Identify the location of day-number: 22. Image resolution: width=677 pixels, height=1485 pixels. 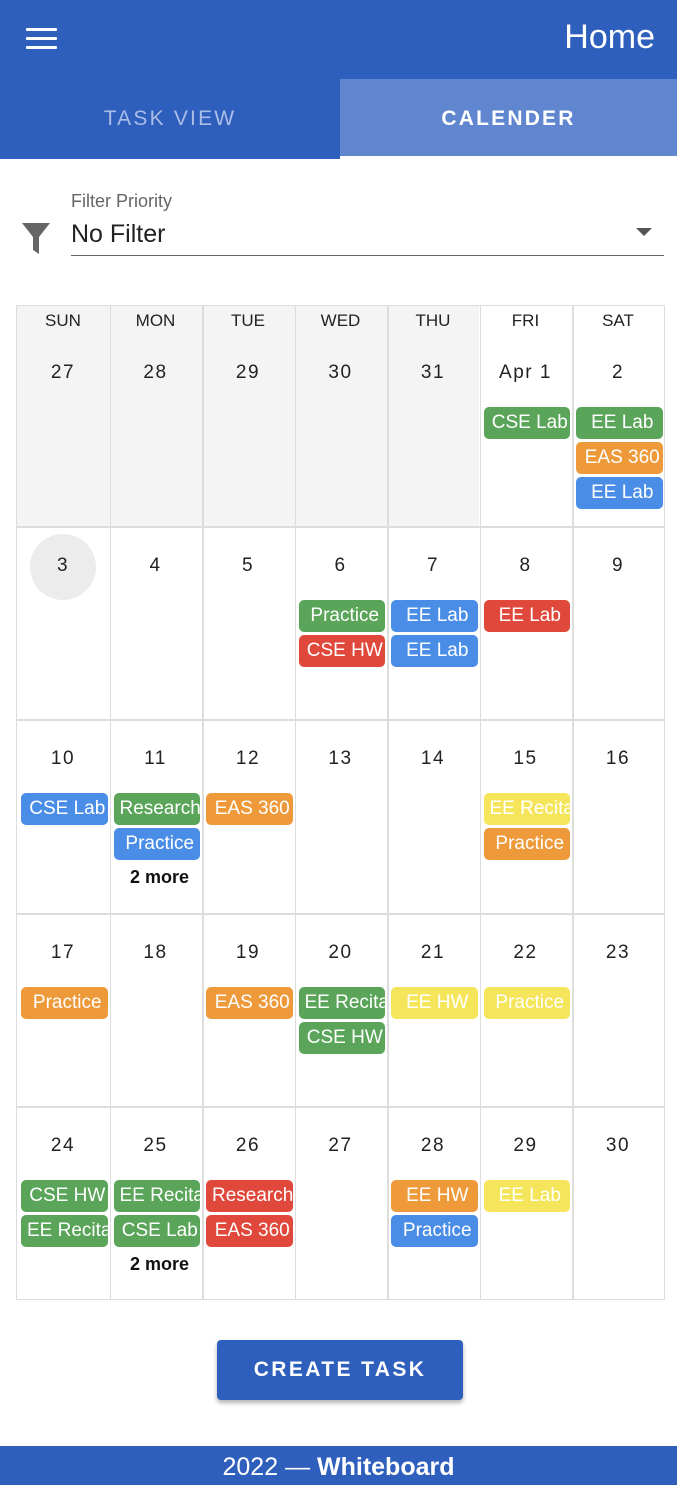
(526, 953).